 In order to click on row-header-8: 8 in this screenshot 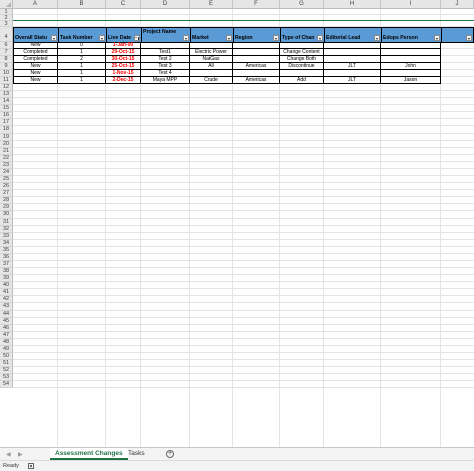, I will do `click(6, 59)`.